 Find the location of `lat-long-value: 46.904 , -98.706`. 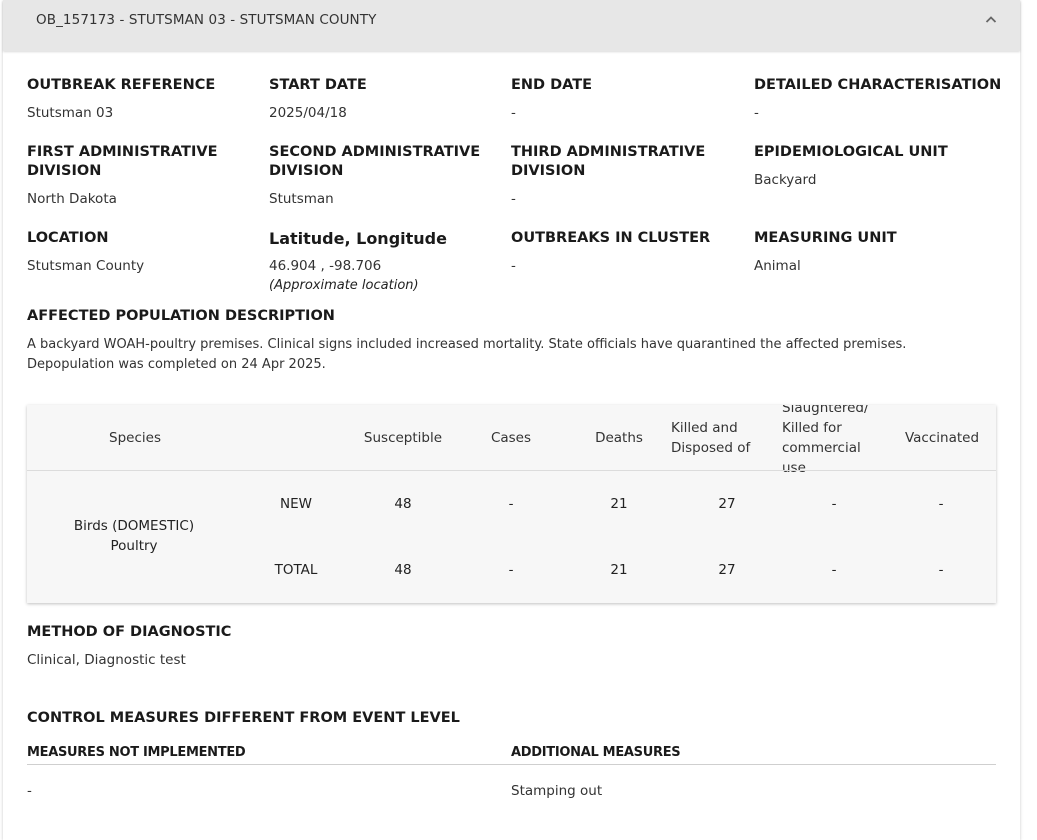

lat-long-value: 46.904 , -98.706 is located at coordinates (325, 266).